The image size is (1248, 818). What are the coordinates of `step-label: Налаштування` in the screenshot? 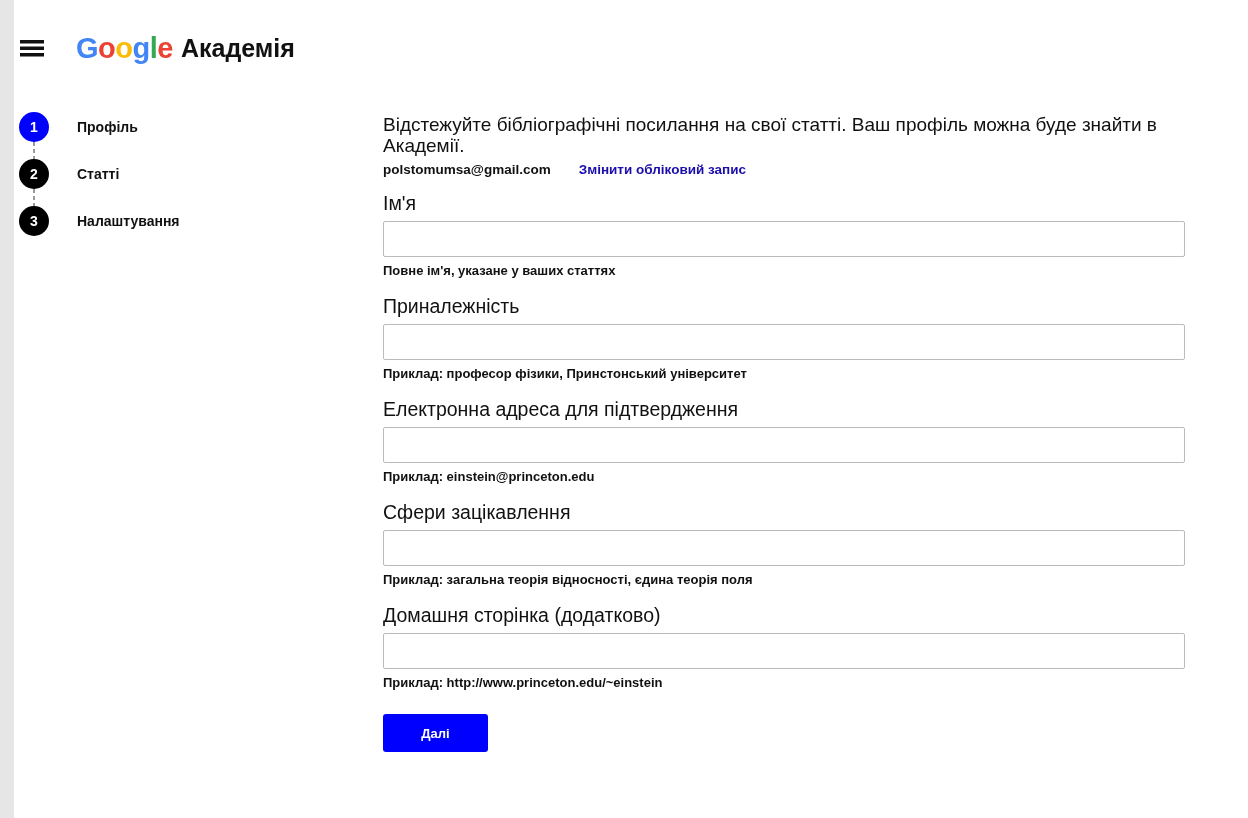 It's located at (128, 229).